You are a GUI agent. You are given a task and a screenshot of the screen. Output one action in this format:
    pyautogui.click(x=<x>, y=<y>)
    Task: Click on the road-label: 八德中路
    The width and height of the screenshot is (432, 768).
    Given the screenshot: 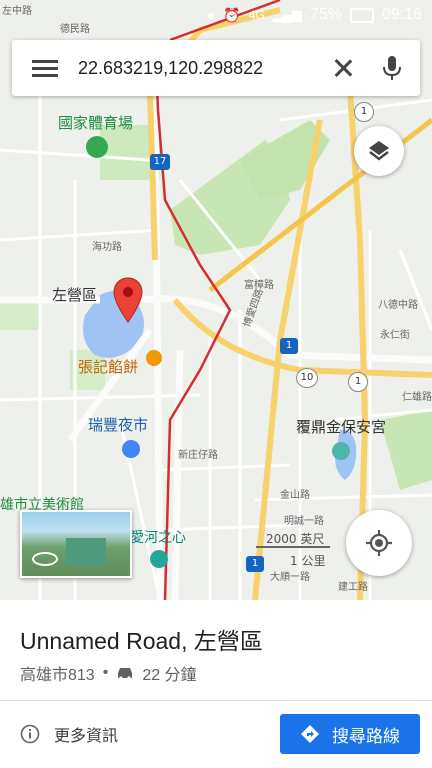 What is the action you would take?
    pyautogui.click(x=398, y=305)
    